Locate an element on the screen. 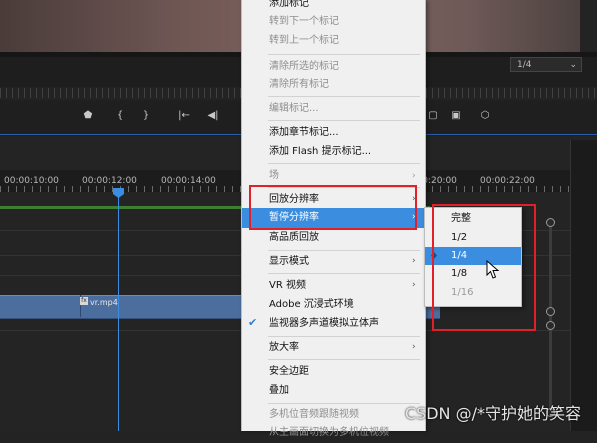 The image size is (597, 443). vertical-scrollbar is located at coordinates (550, 316).